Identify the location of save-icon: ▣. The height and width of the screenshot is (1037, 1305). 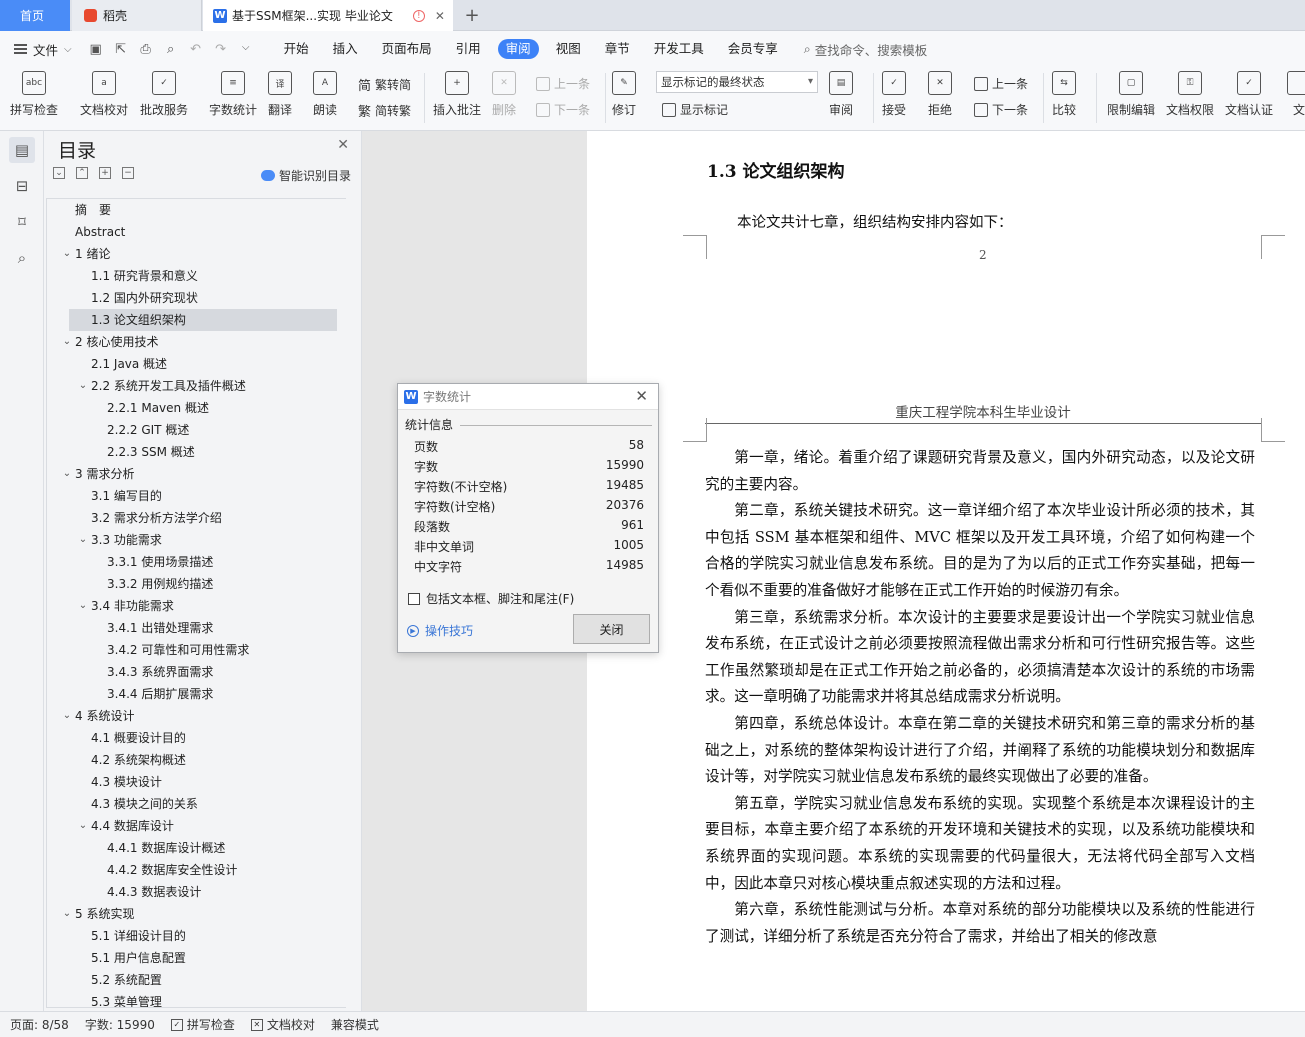
(96, 49).